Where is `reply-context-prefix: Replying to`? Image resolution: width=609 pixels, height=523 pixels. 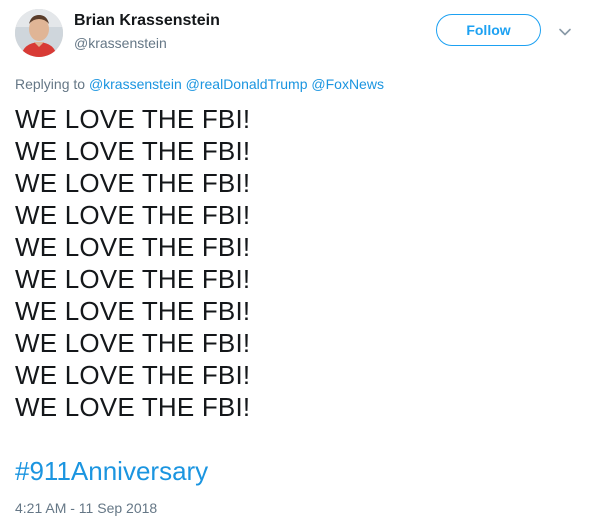
reply-context-prefix: Replying to is located at coordinates (50, 84).